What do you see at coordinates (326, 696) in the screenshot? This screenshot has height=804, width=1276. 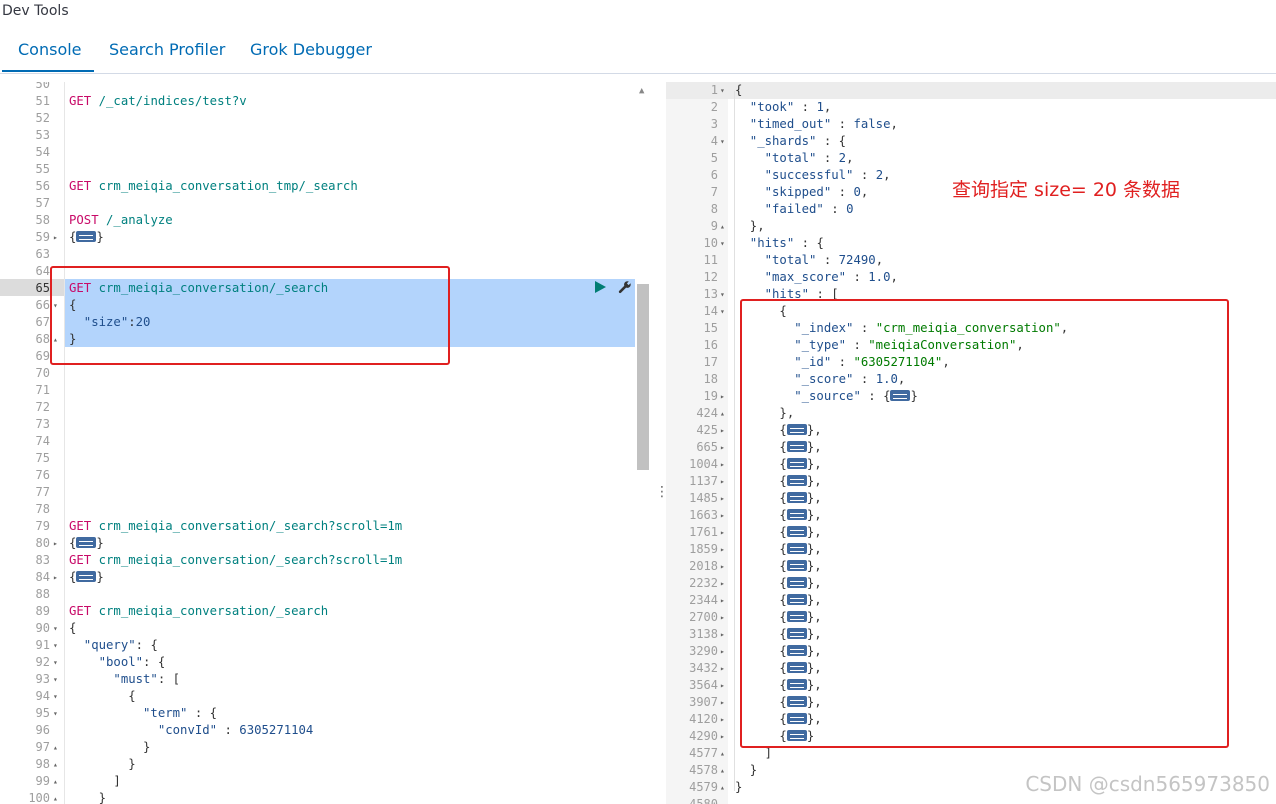 I see `editor-line: 94 ▾ {` at bounding box center [326, 696].